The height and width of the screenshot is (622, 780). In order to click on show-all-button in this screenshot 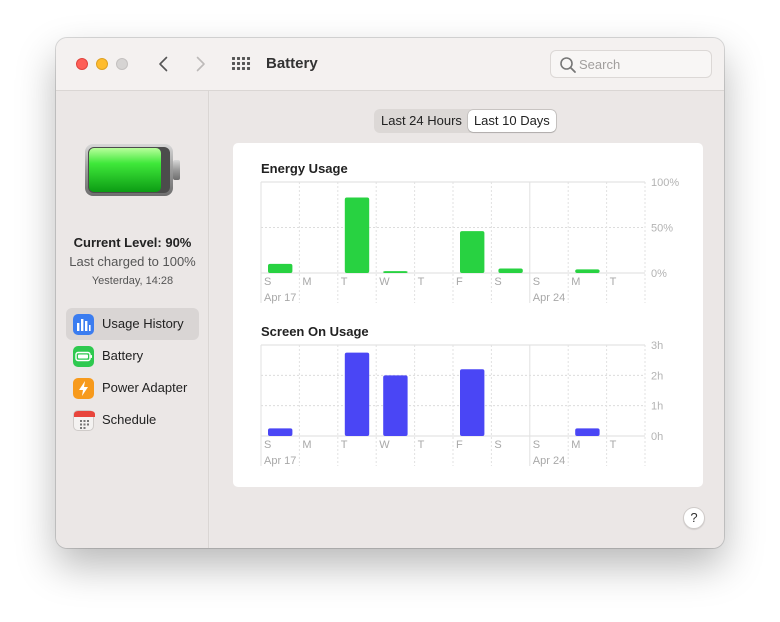, I will do `click(241, 64)`.